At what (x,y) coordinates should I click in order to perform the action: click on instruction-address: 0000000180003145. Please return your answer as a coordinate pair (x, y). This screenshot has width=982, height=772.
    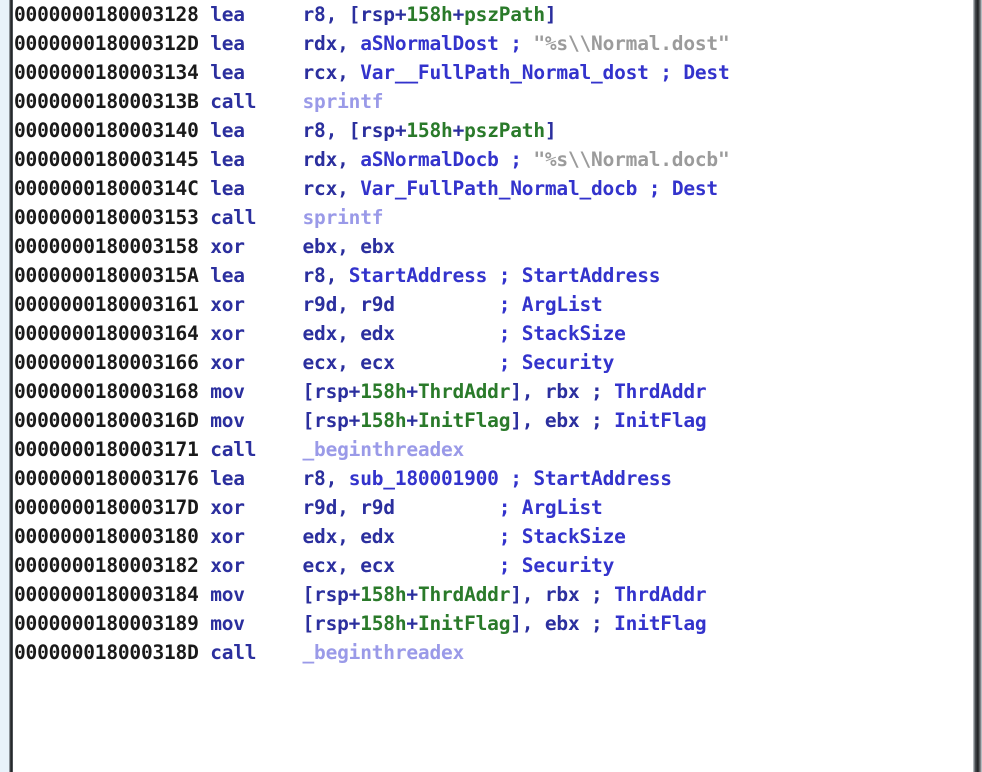
    Looking at the image, I should click on (112, 159).